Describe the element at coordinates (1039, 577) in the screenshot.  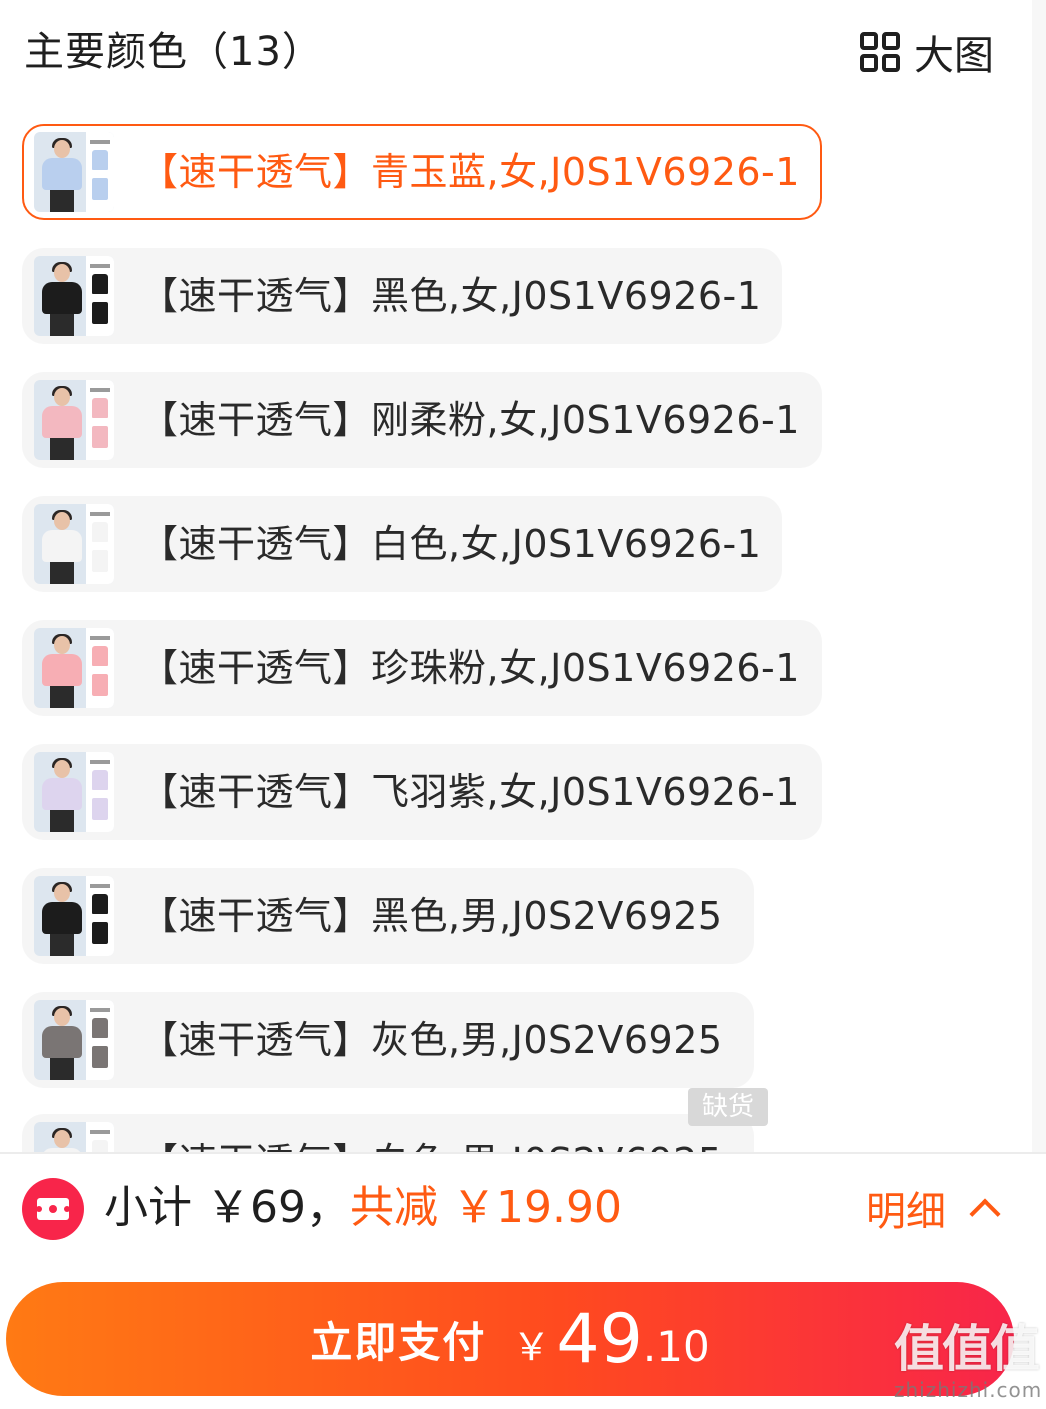
I see `scroll-rail` at that location.